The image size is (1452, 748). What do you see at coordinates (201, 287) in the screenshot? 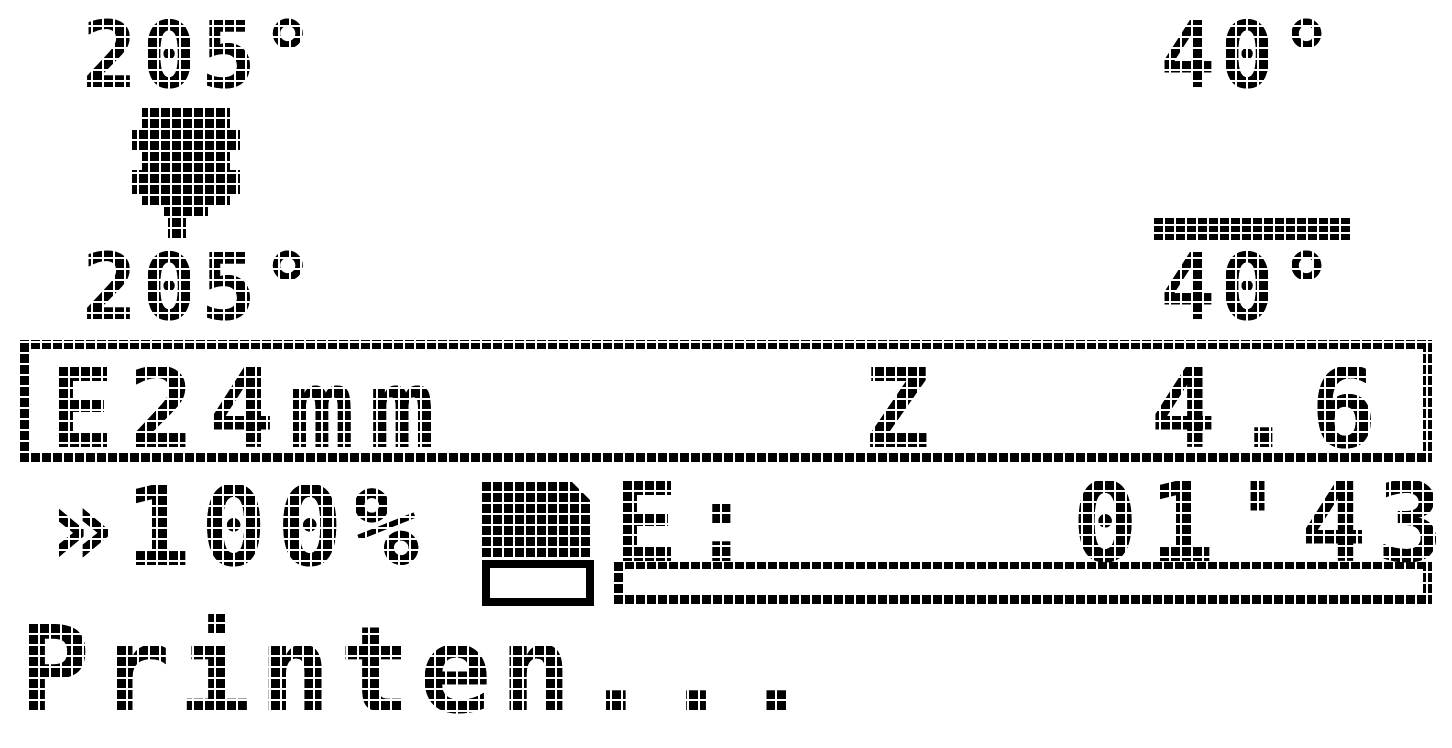
I see `hotend-target-temp: 205°` at bounding box center [201, 287].